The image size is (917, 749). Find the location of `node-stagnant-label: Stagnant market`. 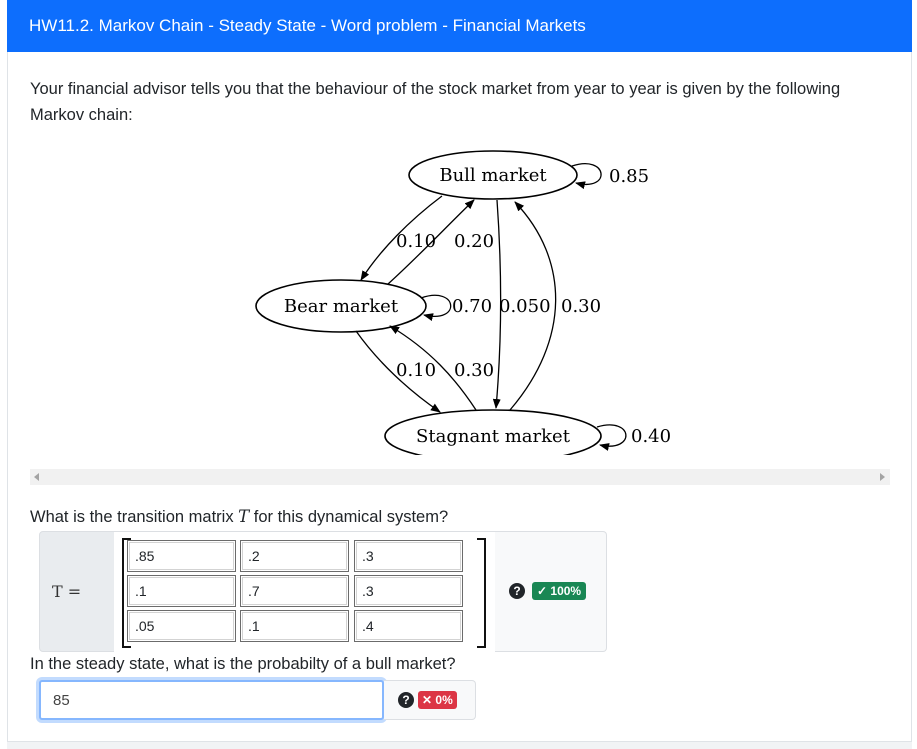

node-stagnant-label: Stagnant market is located at coordinates (493, 436).